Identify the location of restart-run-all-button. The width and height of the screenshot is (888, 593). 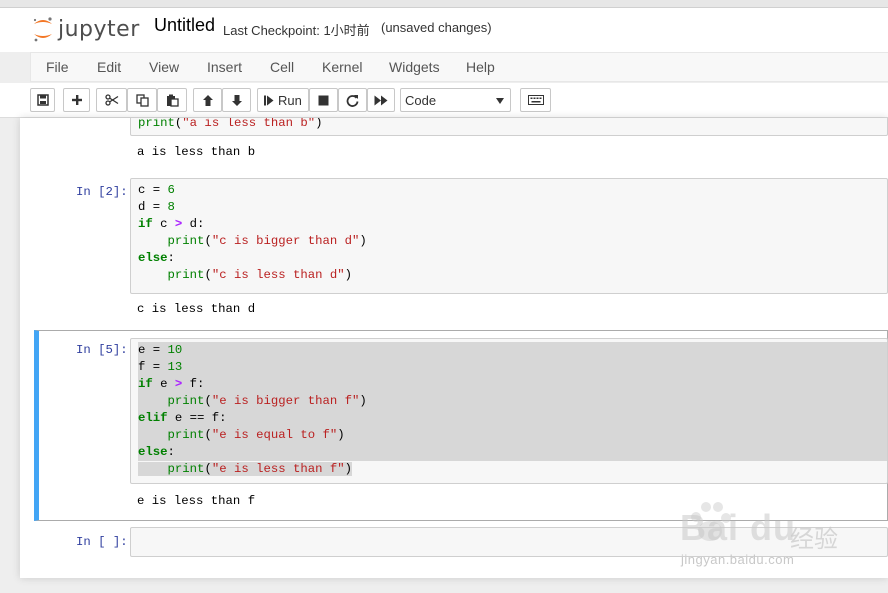
(381, 100).